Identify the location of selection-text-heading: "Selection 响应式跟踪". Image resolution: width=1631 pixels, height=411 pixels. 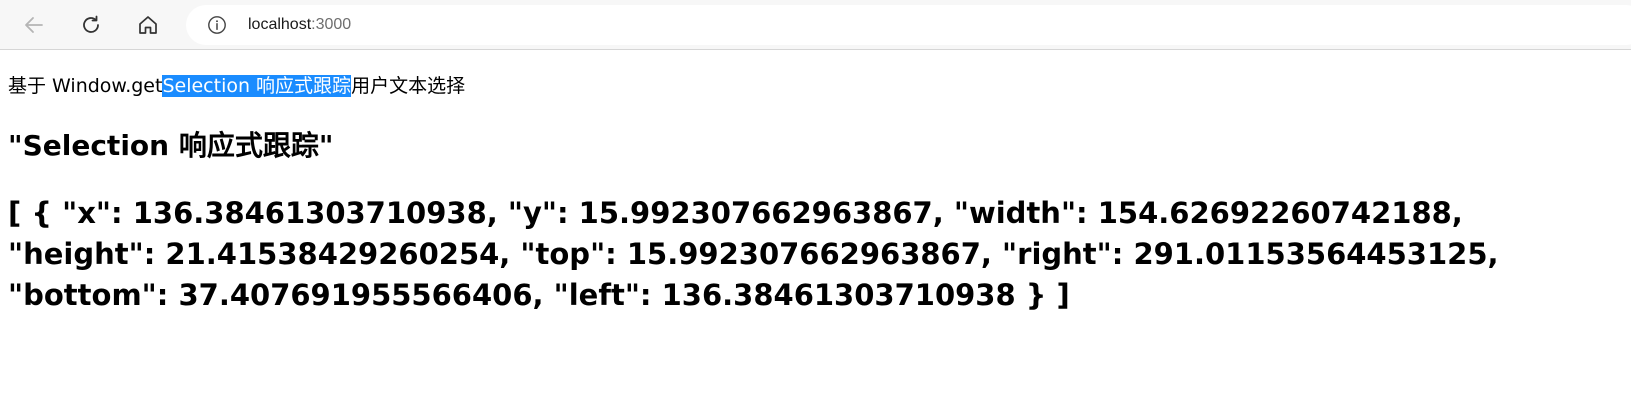
(171, 145).